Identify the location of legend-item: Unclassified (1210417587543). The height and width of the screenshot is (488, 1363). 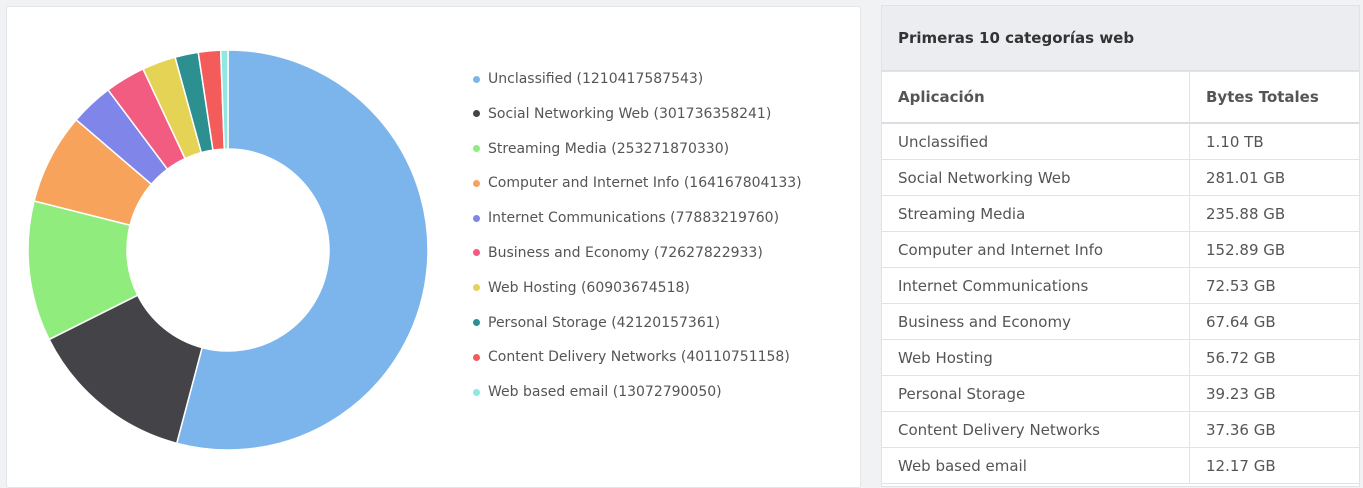
(635, 79).